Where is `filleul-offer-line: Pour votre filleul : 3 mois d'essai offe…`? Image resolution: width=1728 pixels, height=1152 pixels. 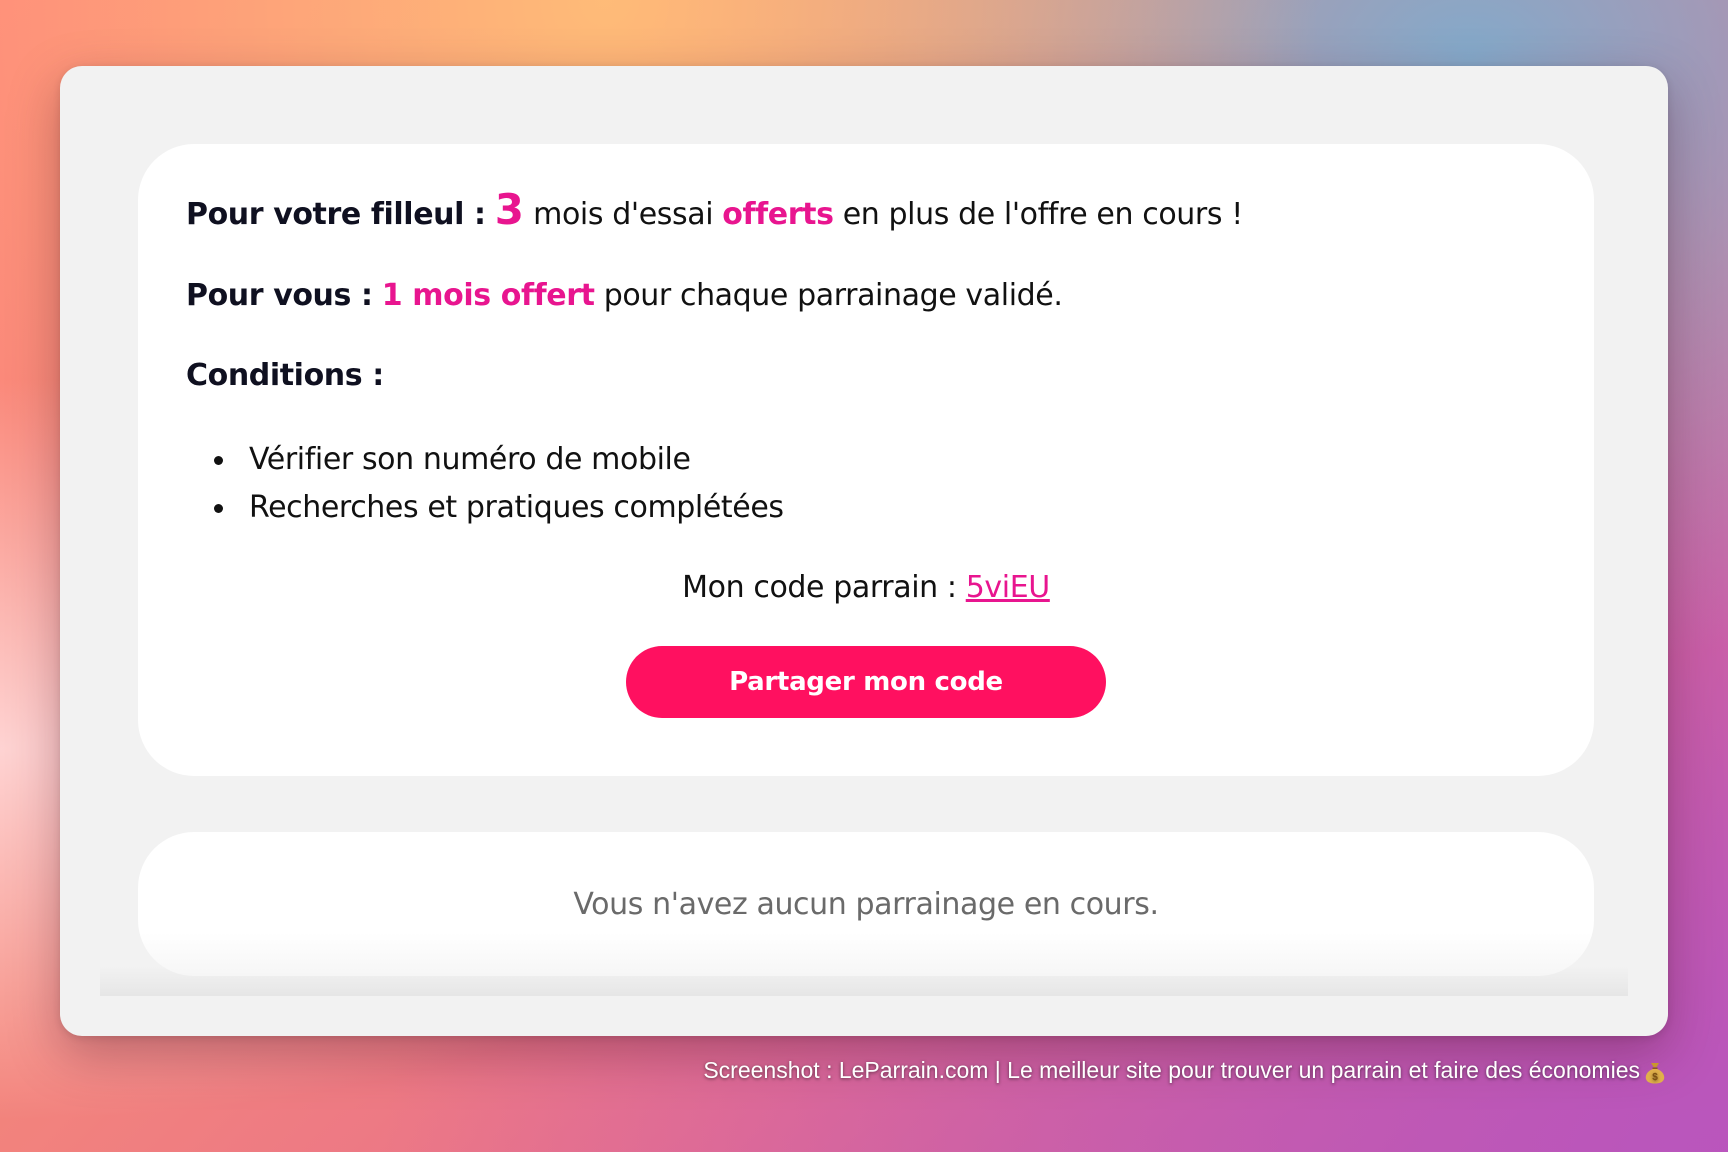
filleul-offer-line: Pour votre filleul : 3 mois d'essai offe… is located at coordinates (866, 212).